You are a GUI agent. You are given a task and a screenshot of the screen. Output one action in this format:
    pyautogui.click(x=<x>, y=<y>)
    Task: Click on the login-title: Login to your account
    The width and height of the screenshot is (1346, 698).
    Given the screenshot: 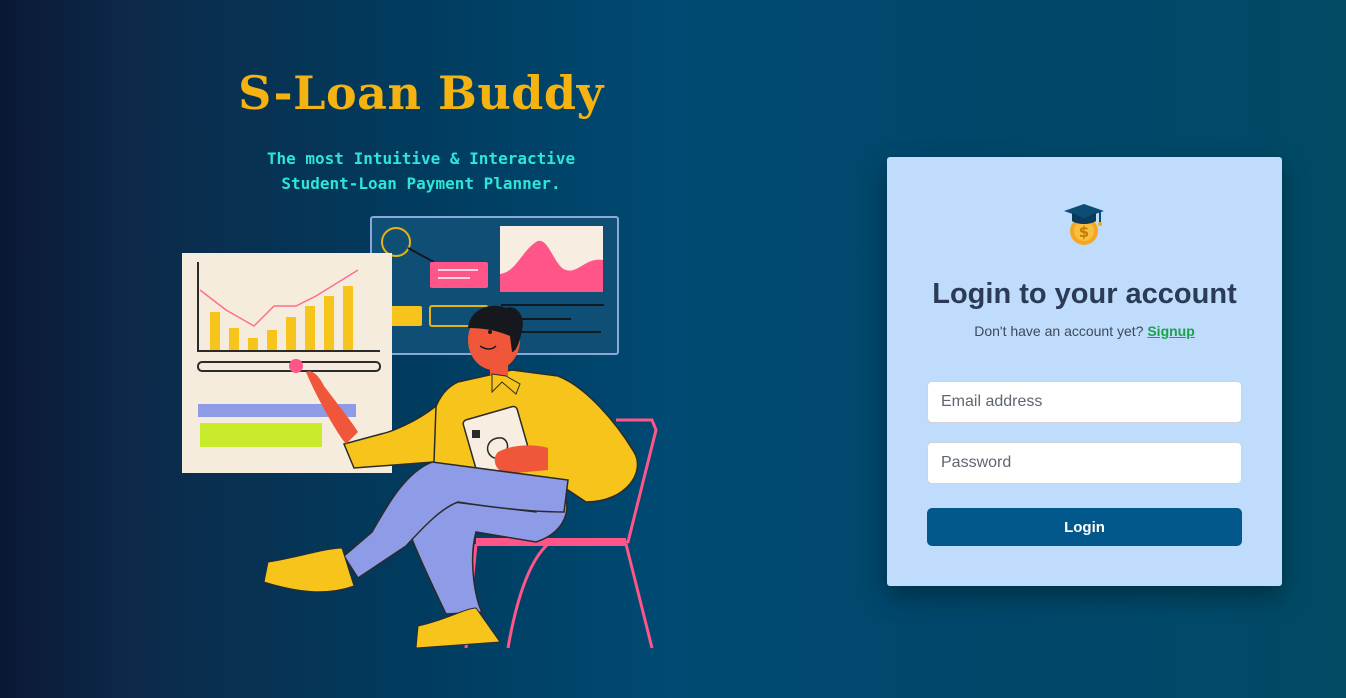 What is the action you would take?
    pyautogui.click(x=1084, y=294)
    